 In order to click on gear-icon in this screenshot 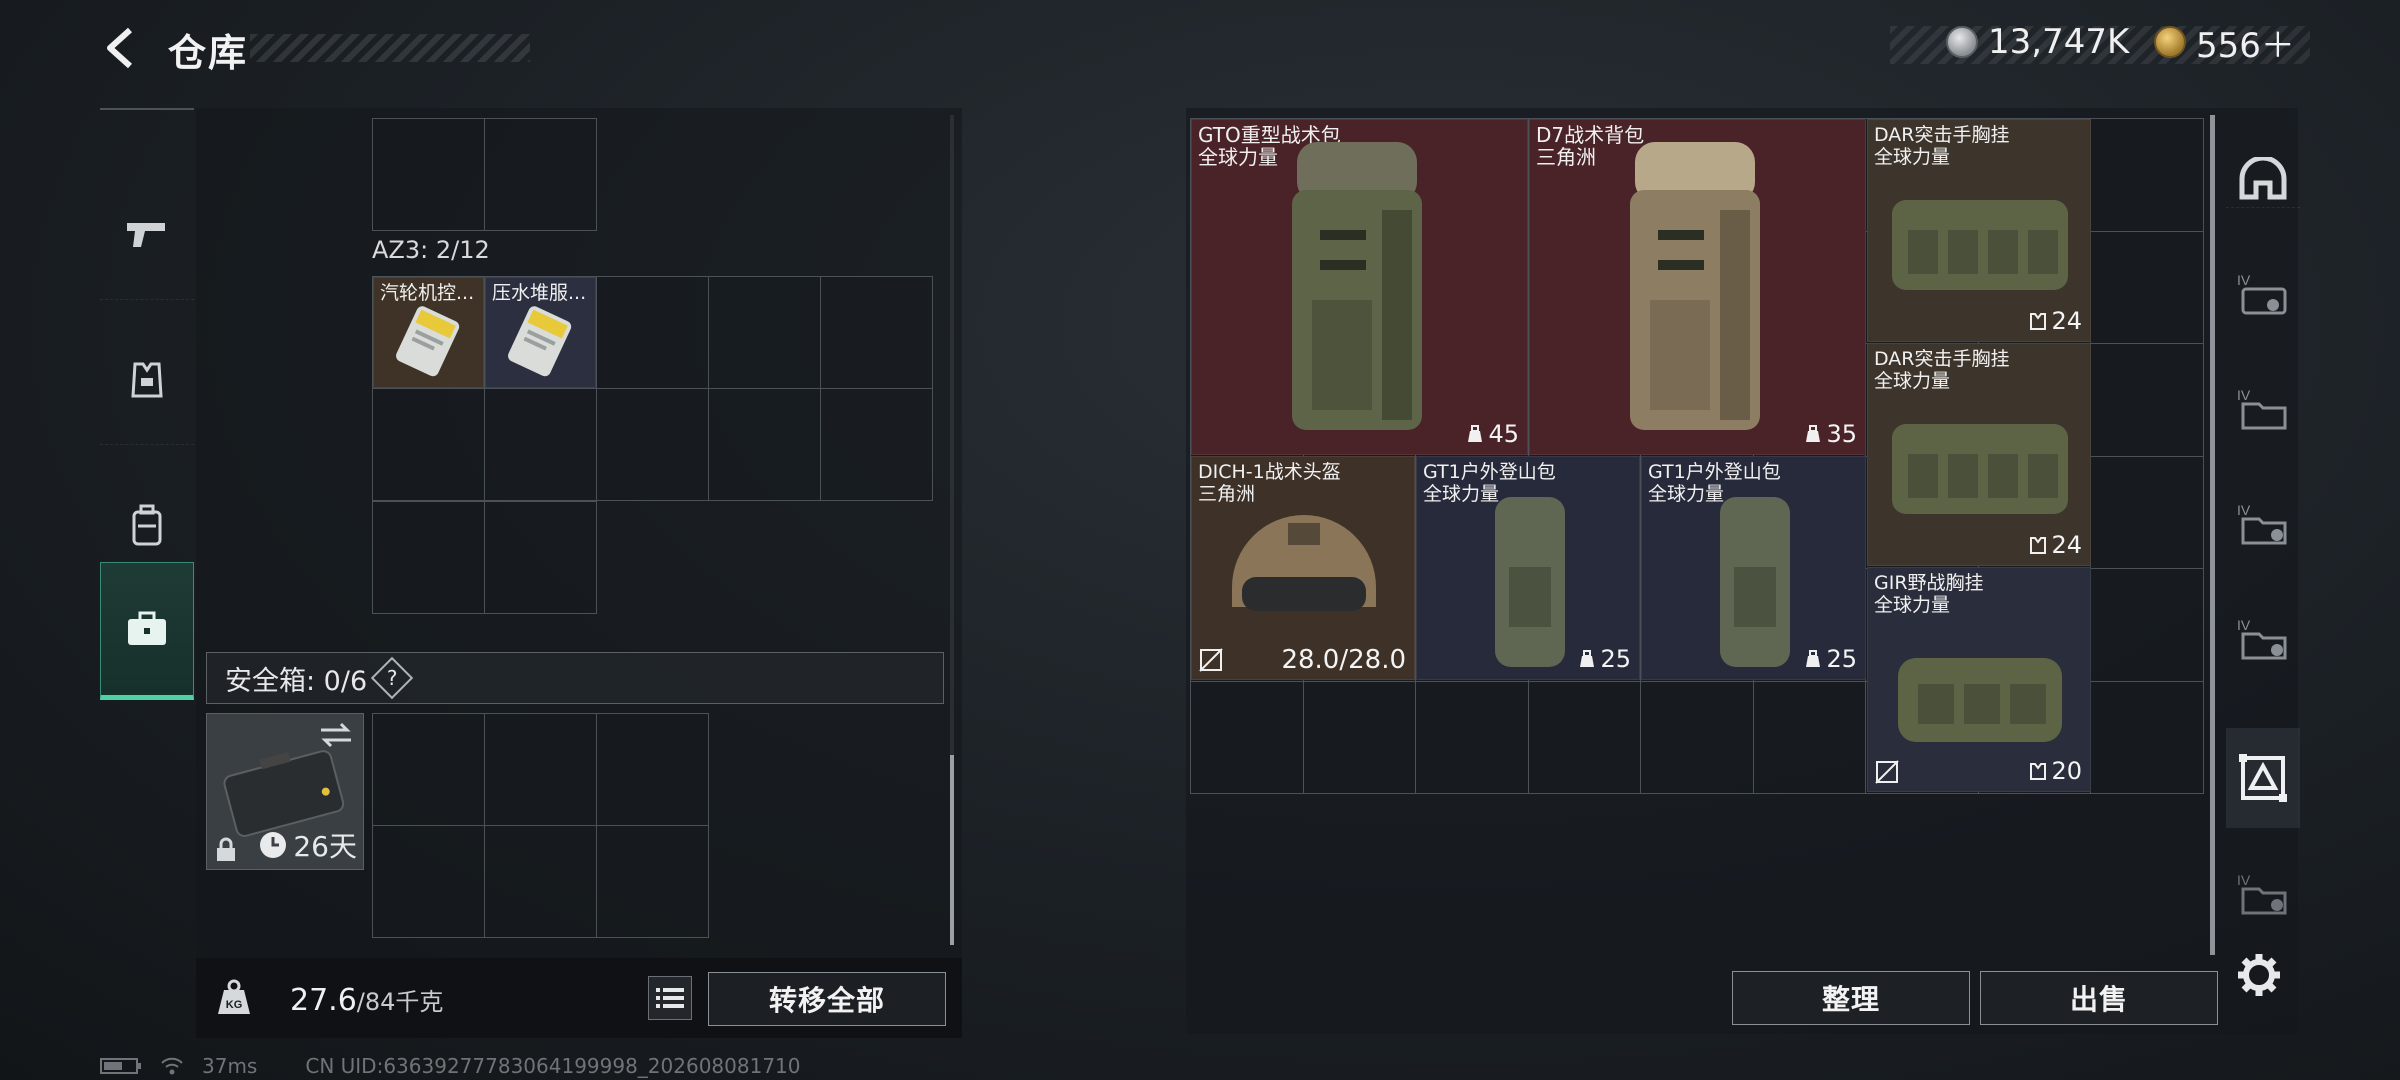, I will do `click(2259, 975)`.